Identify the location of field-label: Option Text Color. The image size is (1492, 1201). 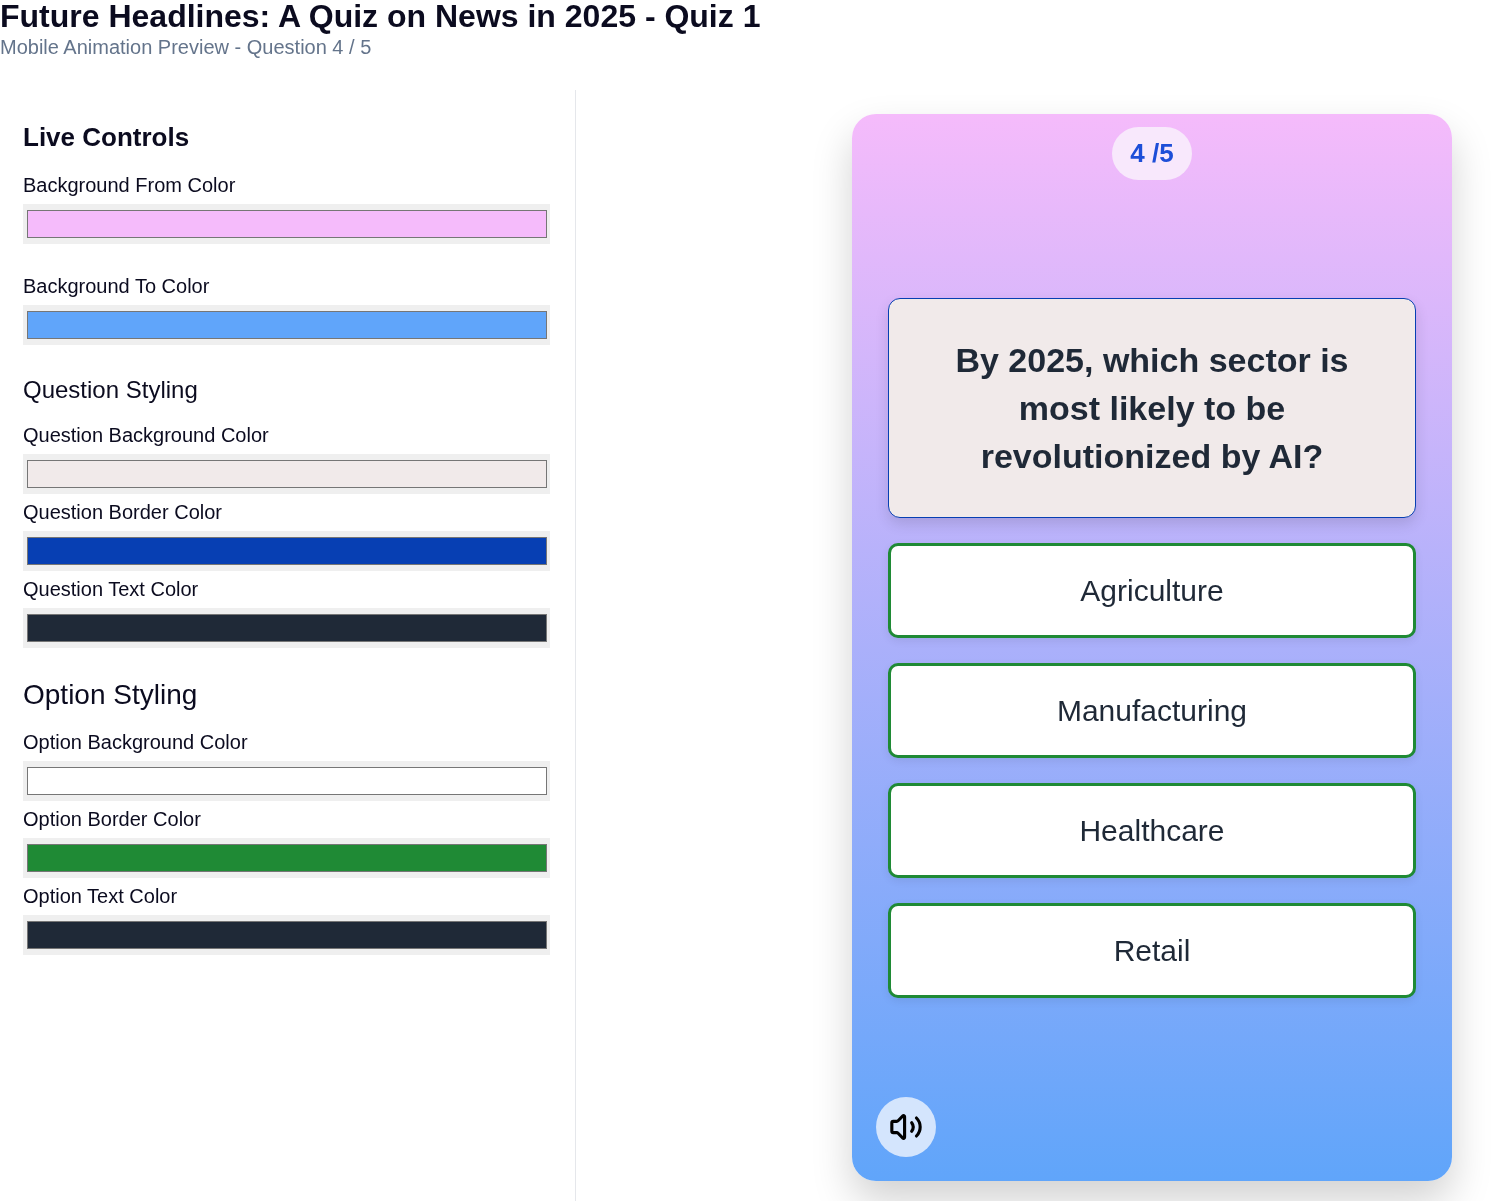
(100, 896).